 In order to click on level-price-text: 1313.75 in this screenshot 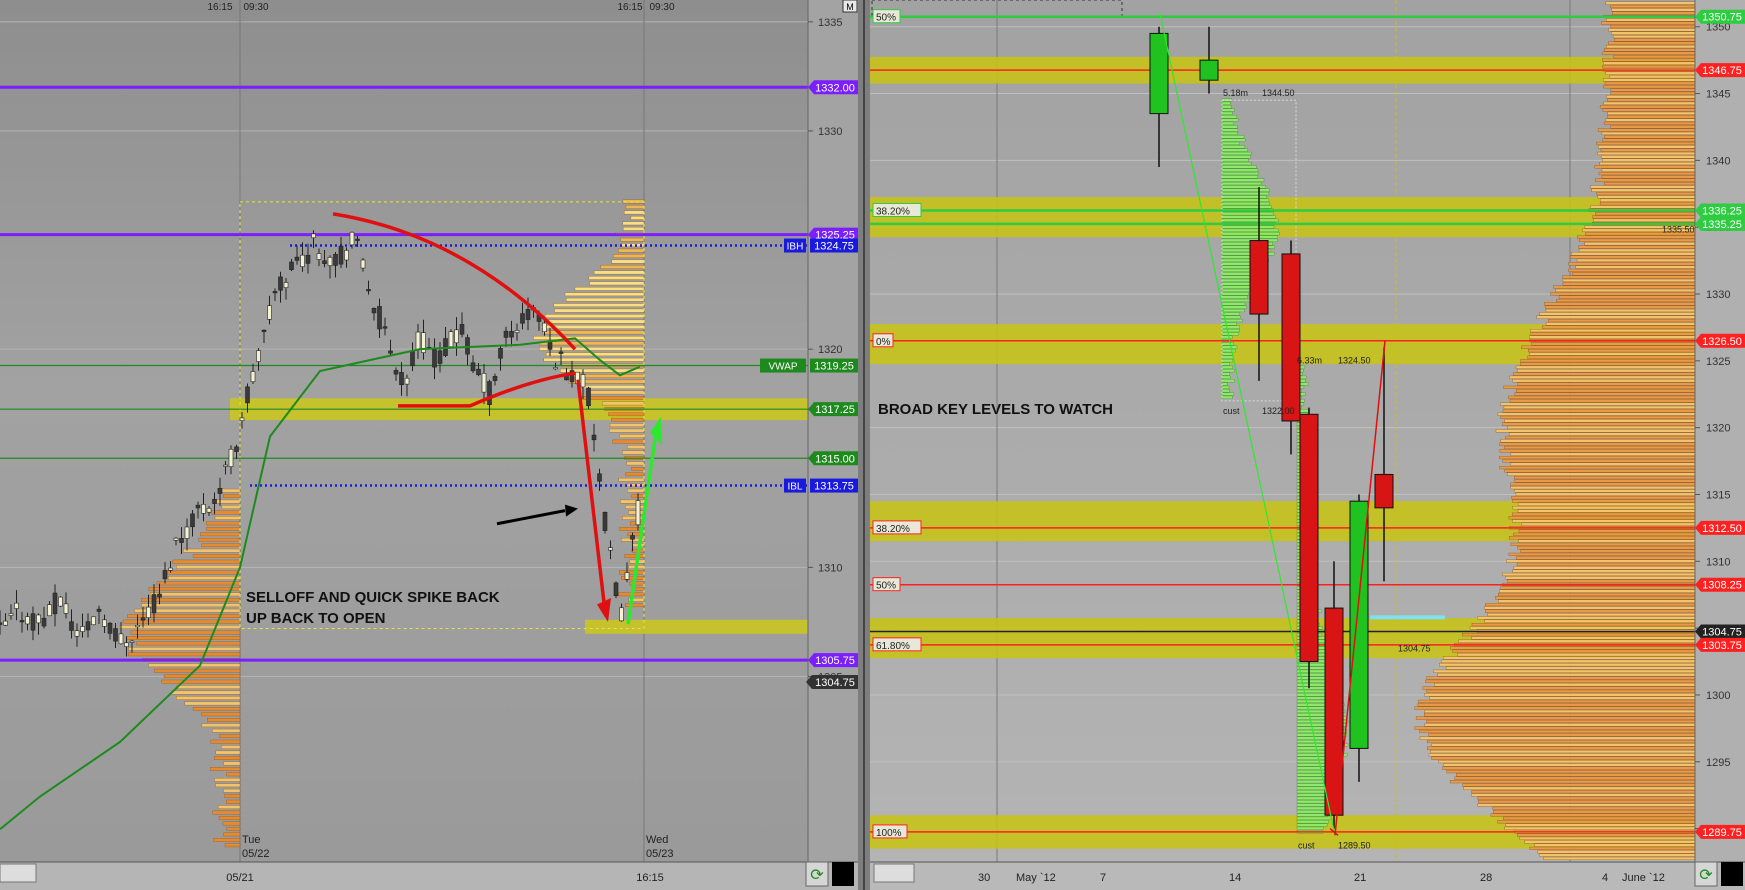, I will do `click(834, 487)`.